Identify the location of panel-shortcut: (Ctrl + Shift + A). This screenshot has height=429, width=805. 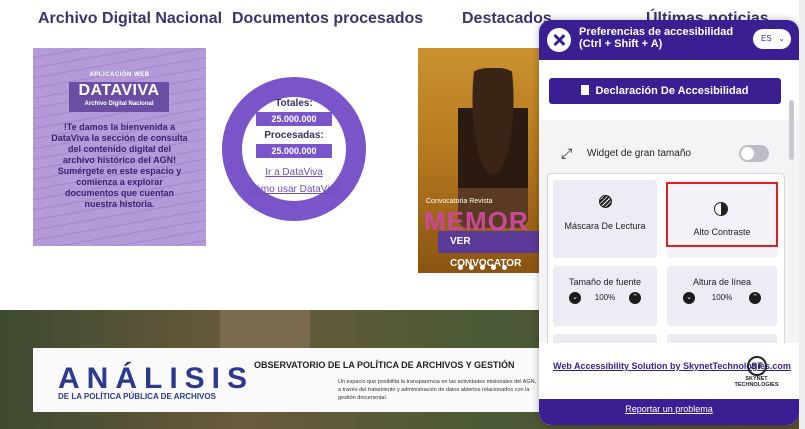
(621, 44).